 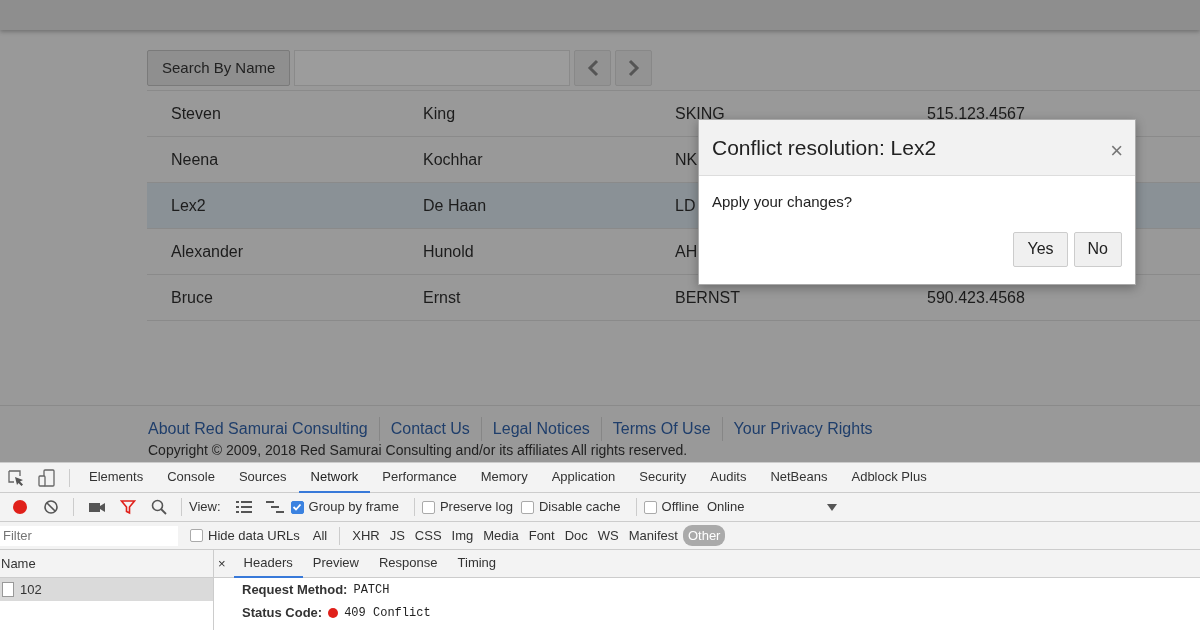 What do you see at coordinates (297, 507) in the screenshot?
I see `check-icon` at bounding box center [297, 507].